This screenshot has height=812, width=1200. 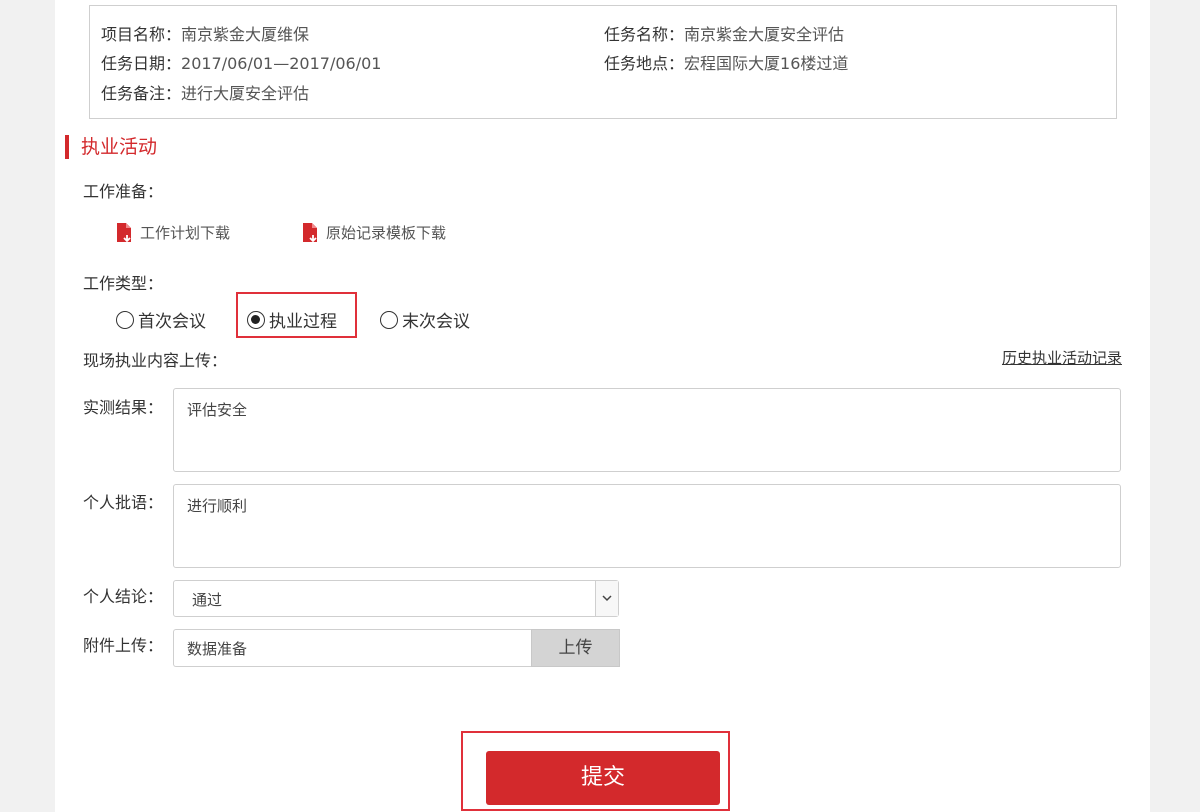 What do you see at coordinates (172, 322) in the screenshot?
I see `radio-first-meeting-label: 首次会议` at bounding box center [172, 322].